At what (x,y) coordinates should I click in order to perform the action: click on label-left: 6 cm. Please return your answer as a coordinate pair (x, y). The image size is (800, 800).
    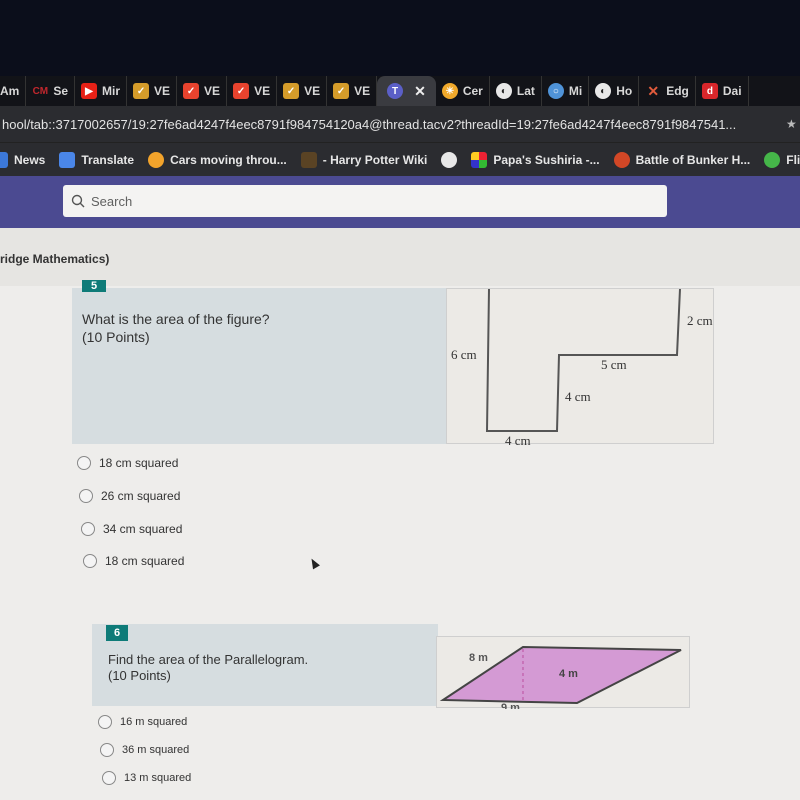
    Looking at the image, I should click on (464, 354).